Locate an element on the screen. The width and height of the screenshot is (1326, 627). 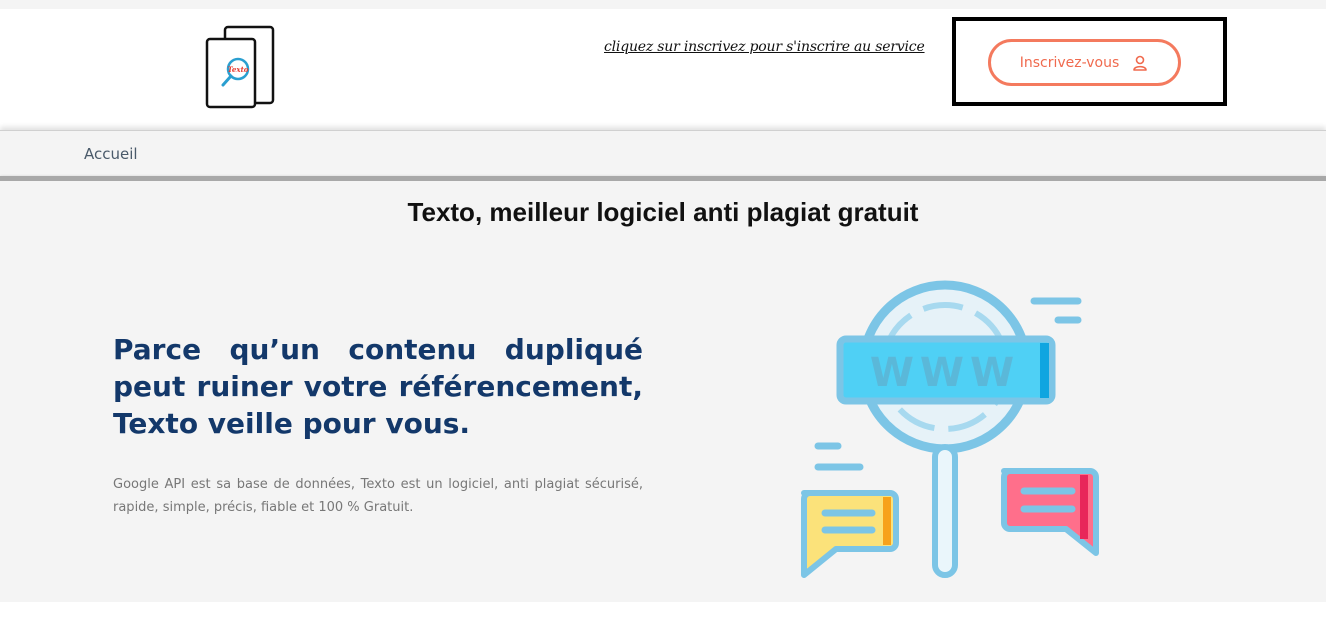
signup-highlight-frame: Inscrivez-vous is located at coordinates (1089, 61).